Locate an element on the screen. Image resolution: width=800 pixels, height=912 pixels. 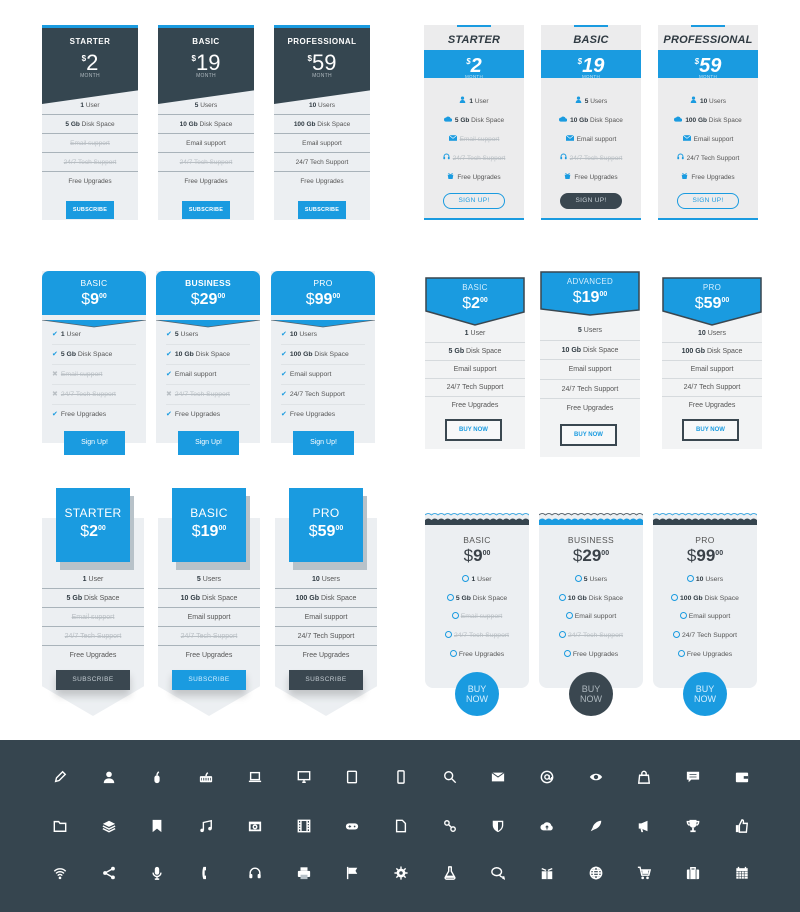
flag-icon is located at coordinates (352, 873).